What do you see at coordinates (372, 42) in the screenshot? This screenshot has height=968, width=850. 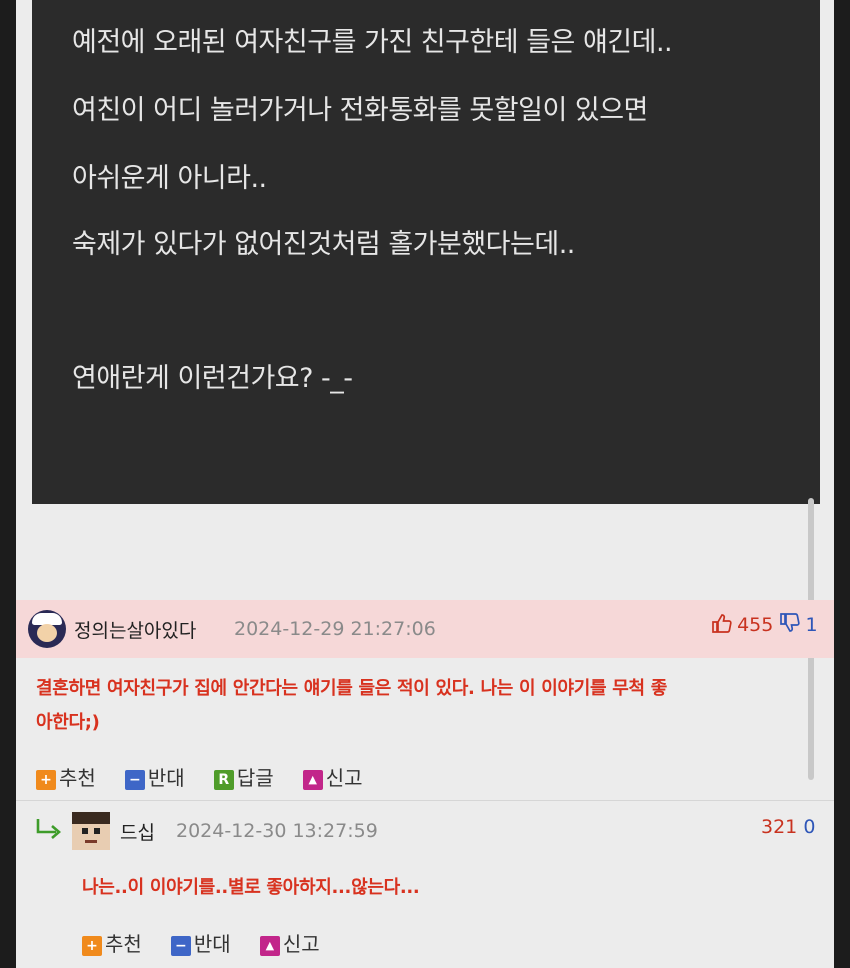 I see `post-text-line: 예전에 오래된 여자친구를 가진 친구한테 들은 얘긴데..` at bounding box center [372, 42].